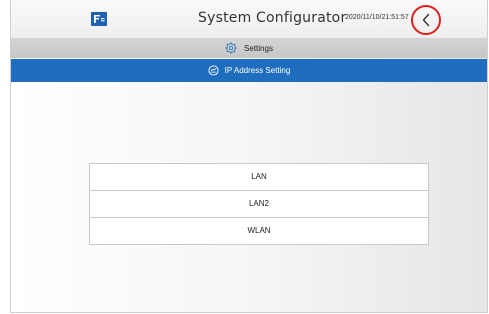  I want to click on list-item-lan2: LAN2, so click(259, 204).